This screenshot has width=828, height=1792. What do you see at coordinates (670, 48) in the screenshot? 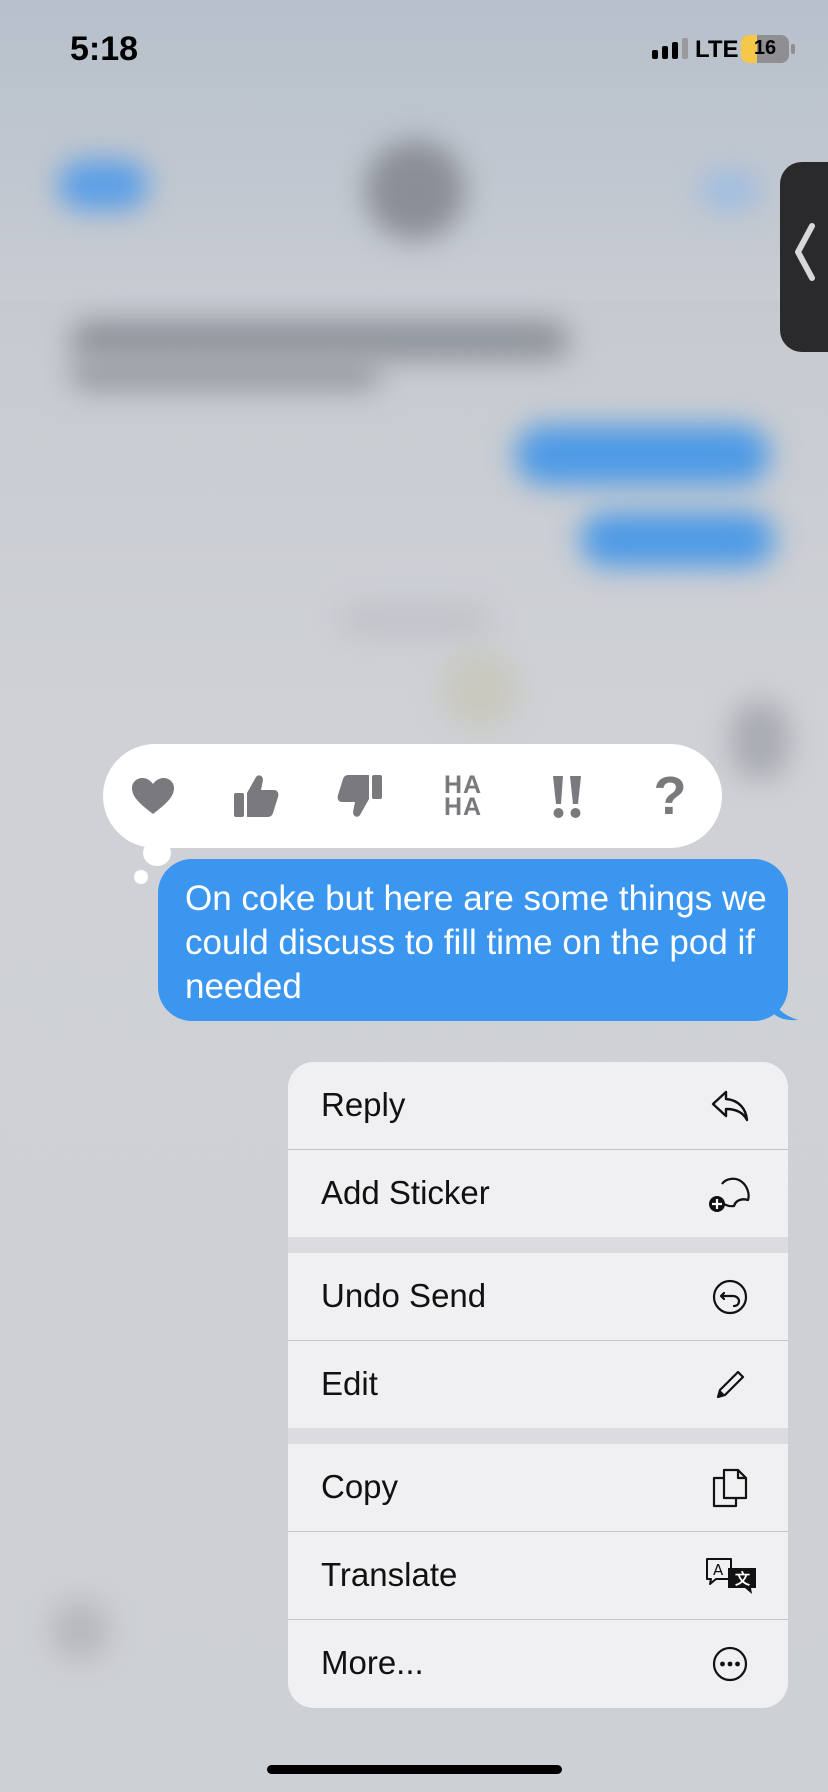
I see `cellular-signal-icon` at bounding box center [670, 48].